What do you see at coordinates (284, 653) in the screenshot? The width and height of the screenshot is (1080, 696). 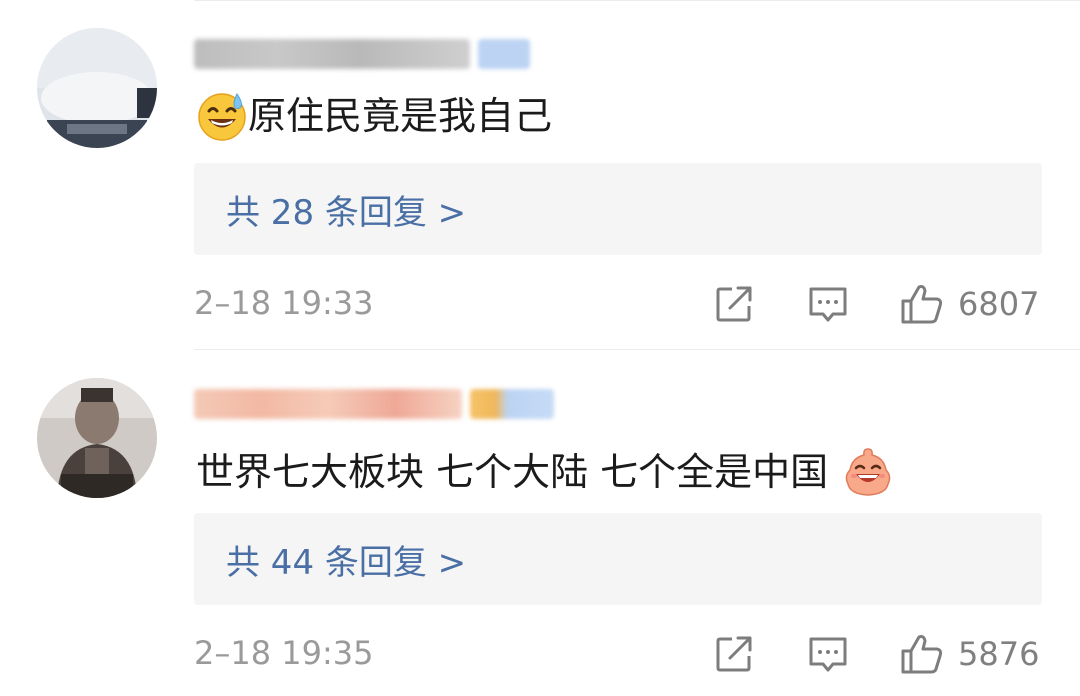 I see `timestamp: 2–18 19:35` at bounding box center [284, 653].